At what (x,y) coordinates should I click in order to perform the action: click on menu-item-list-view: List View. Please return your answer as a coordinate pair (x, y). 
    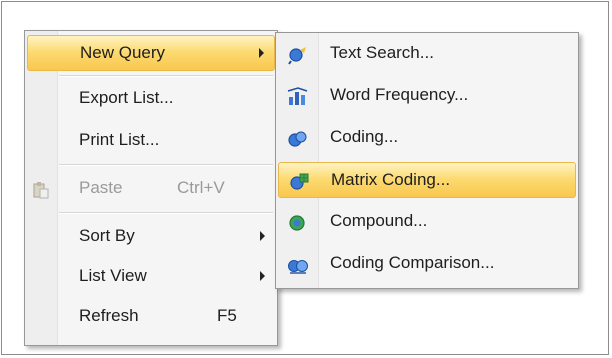
    Looking at the image, I should click on (151, 277).